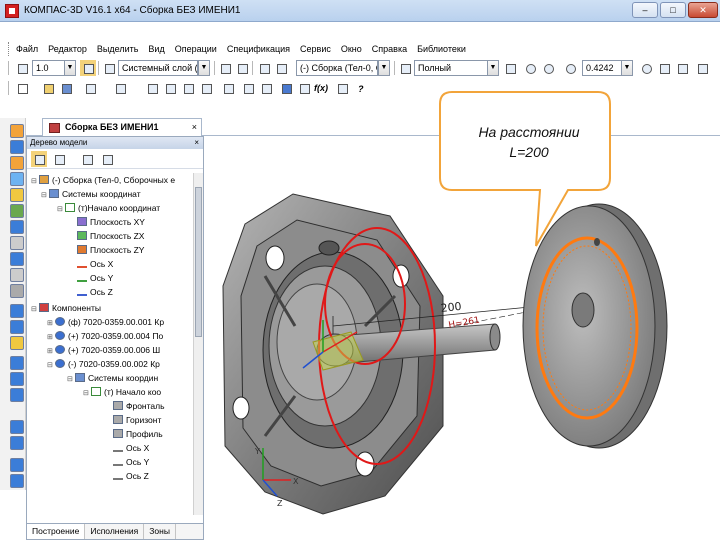 The height and width of the screenshot is (540, 720). I want to click on callout-bubble, so click(525, 169).